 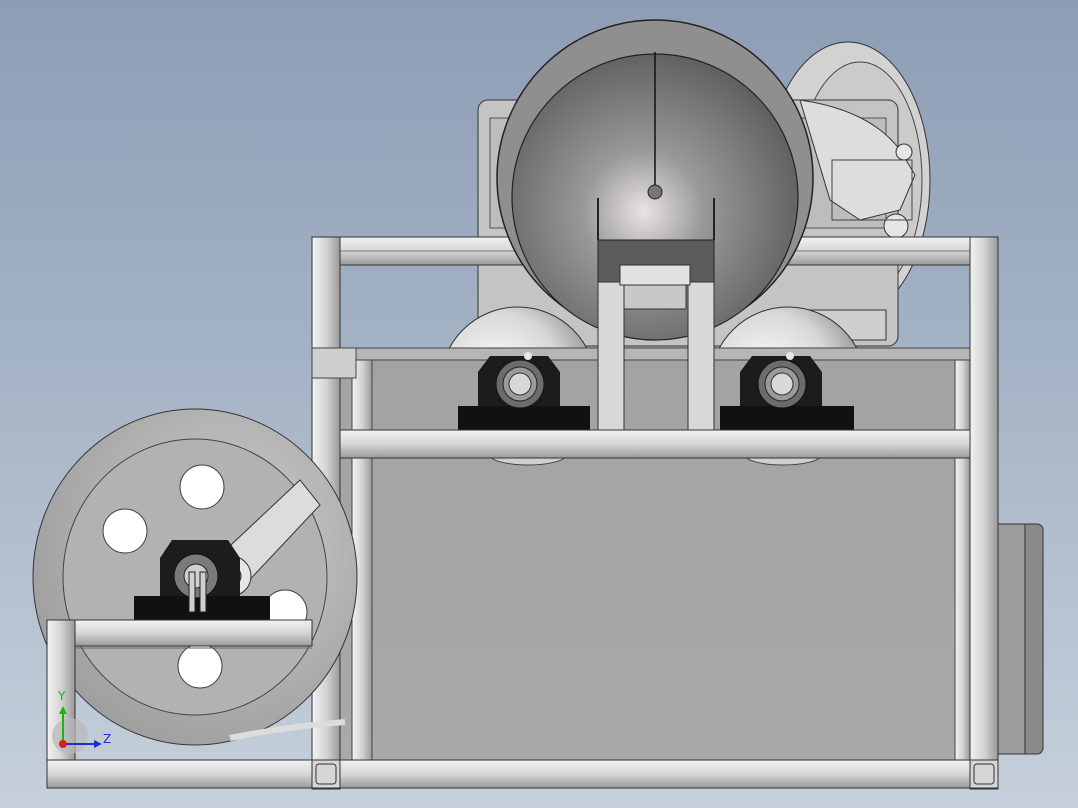 I want to click on motor, so click(x=1019, y=639).